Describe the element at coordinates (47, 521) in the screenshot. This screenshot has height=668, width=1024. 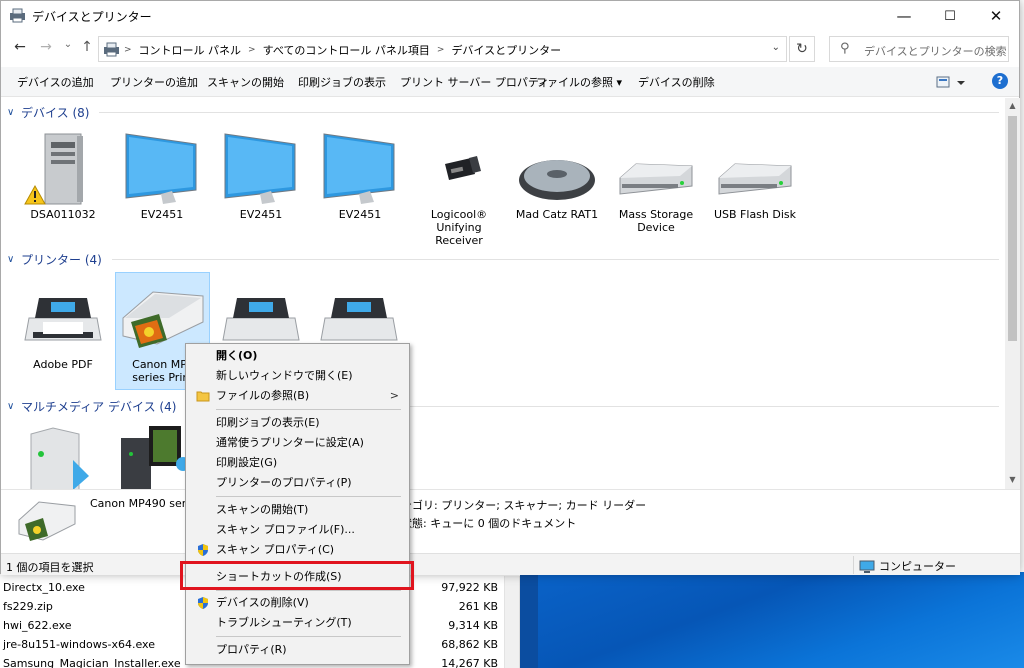
I see `multifunction-printer-icon` at that location.